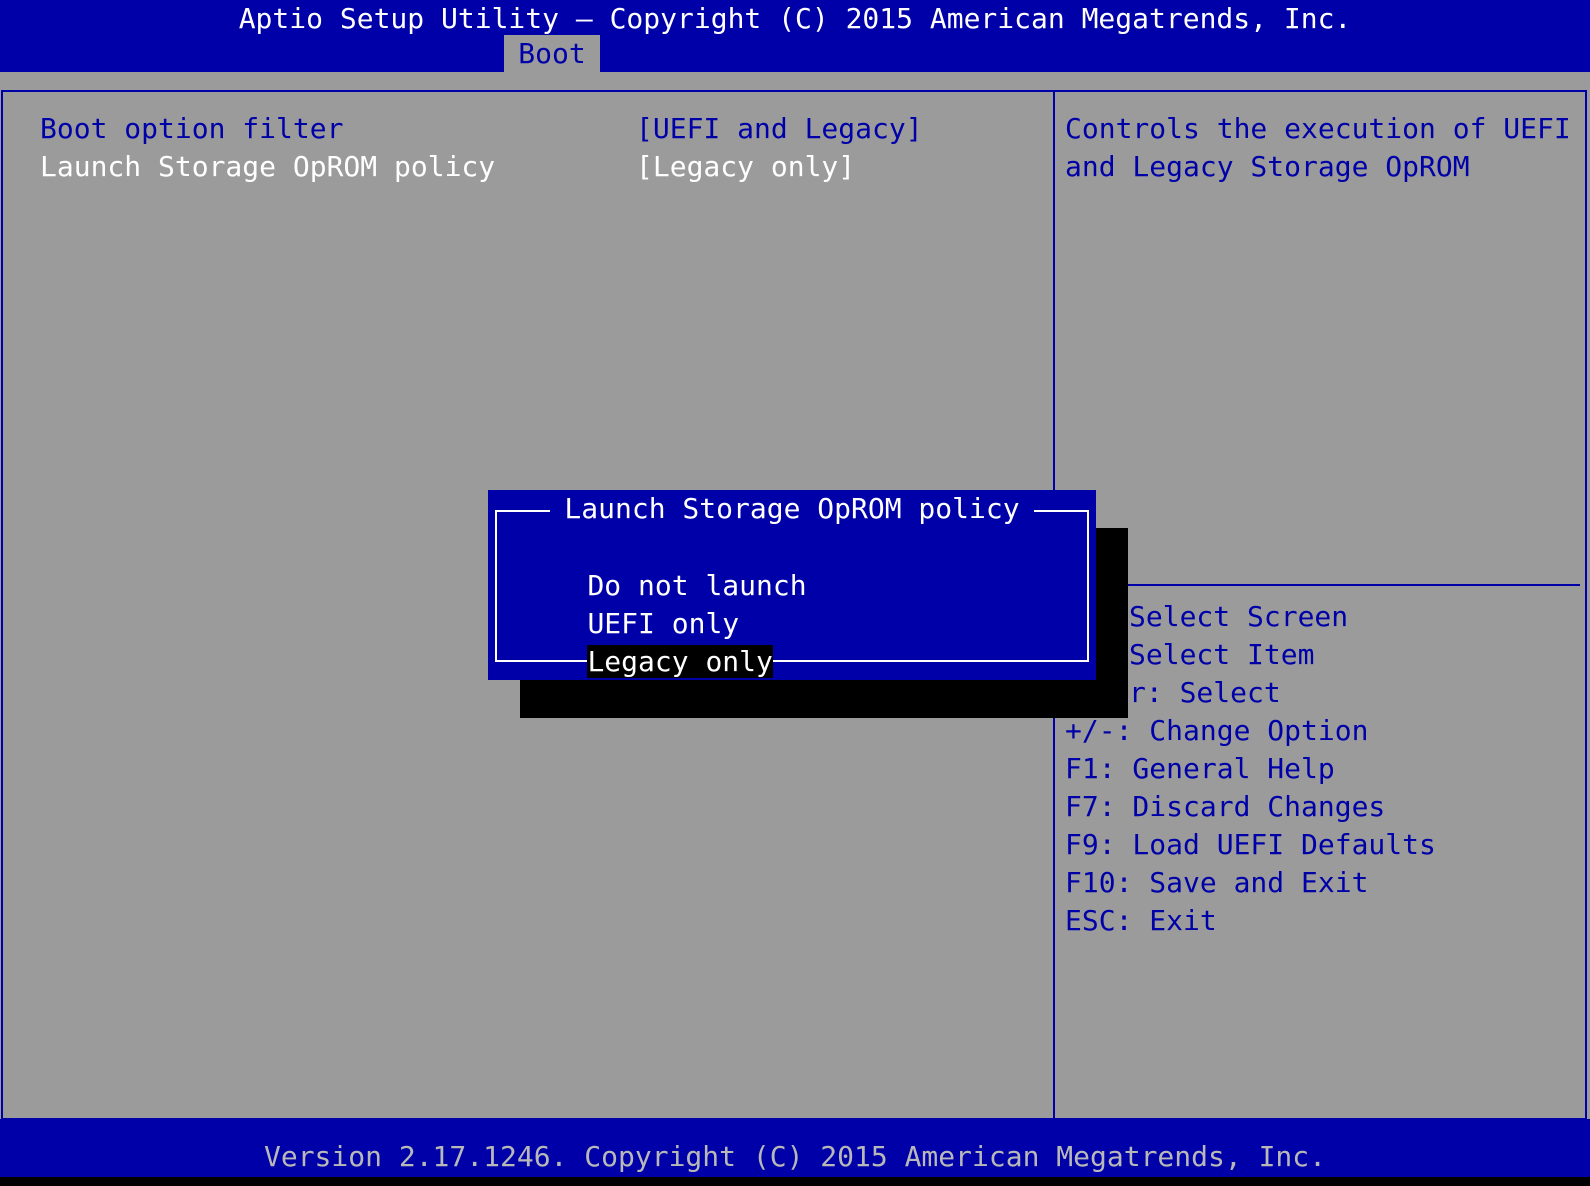 The width and height of the screenshot is (1590, 1186). I want to click on key-hint-f7: F7: Discard Changes, so click(1225, 806).